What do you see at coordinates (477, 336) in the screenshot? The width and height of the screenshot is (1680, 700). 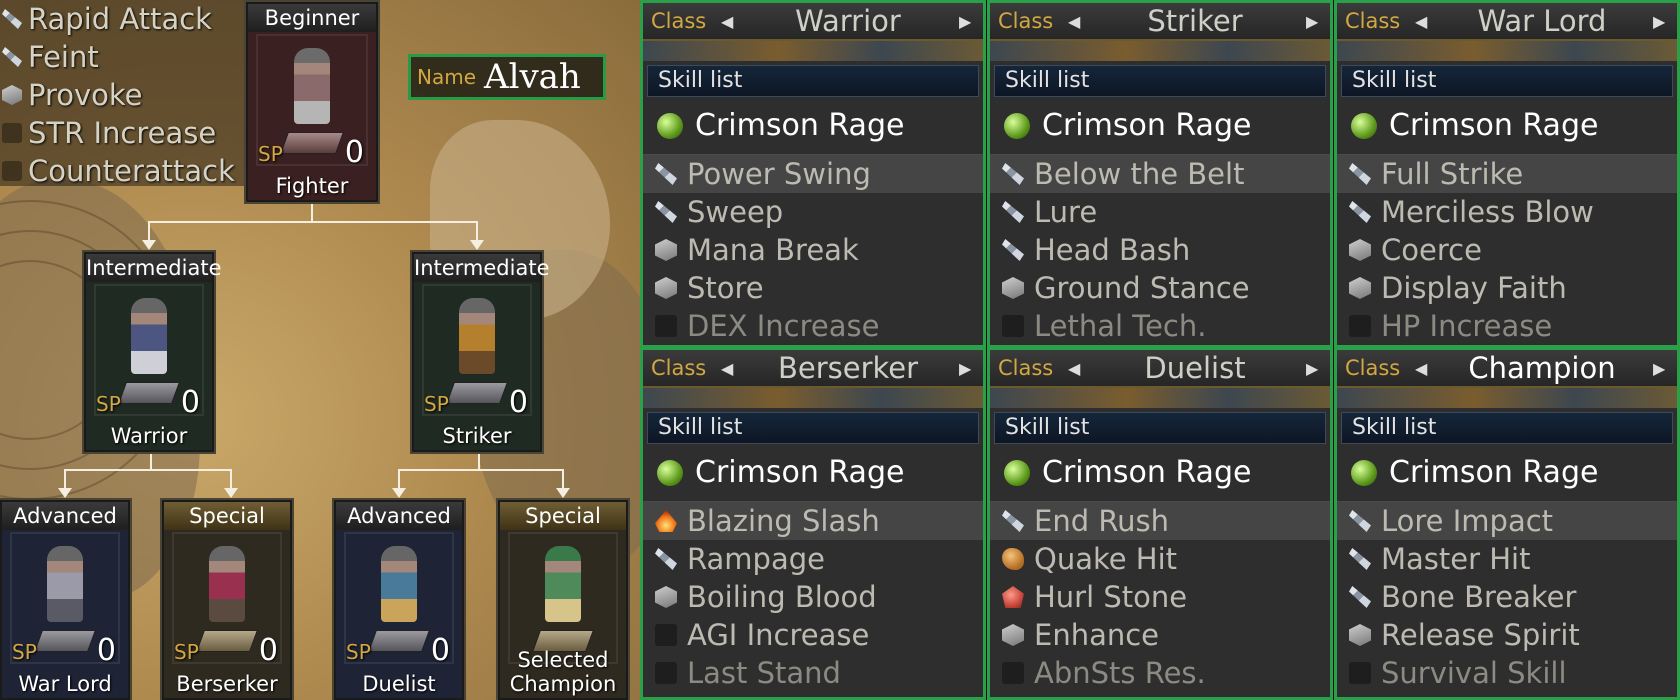 I see `striker-sprite` at bounding box center [477, 336].